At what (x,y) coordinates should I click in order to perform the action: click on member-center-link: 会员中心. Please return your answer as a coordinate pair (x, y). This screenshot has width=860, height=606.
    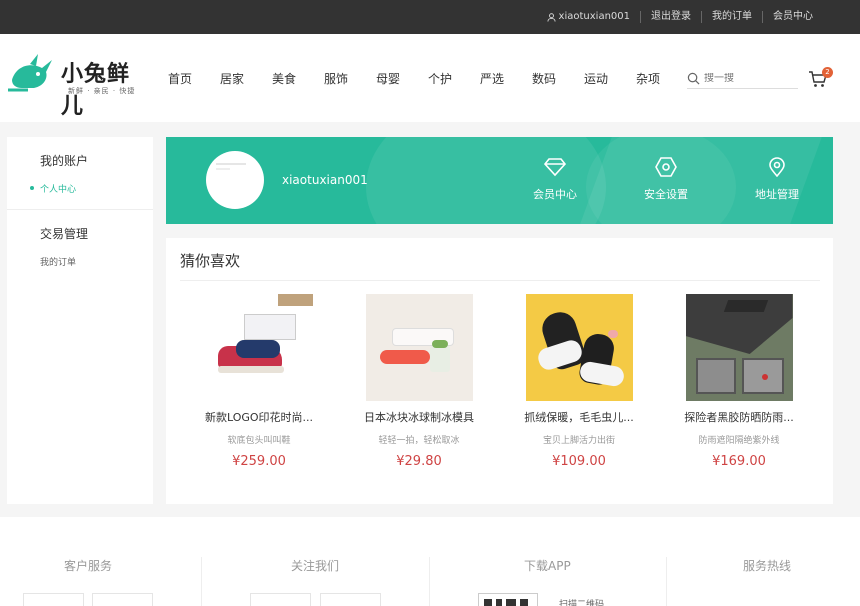
    Looking at the image, I should click on (792, 17).